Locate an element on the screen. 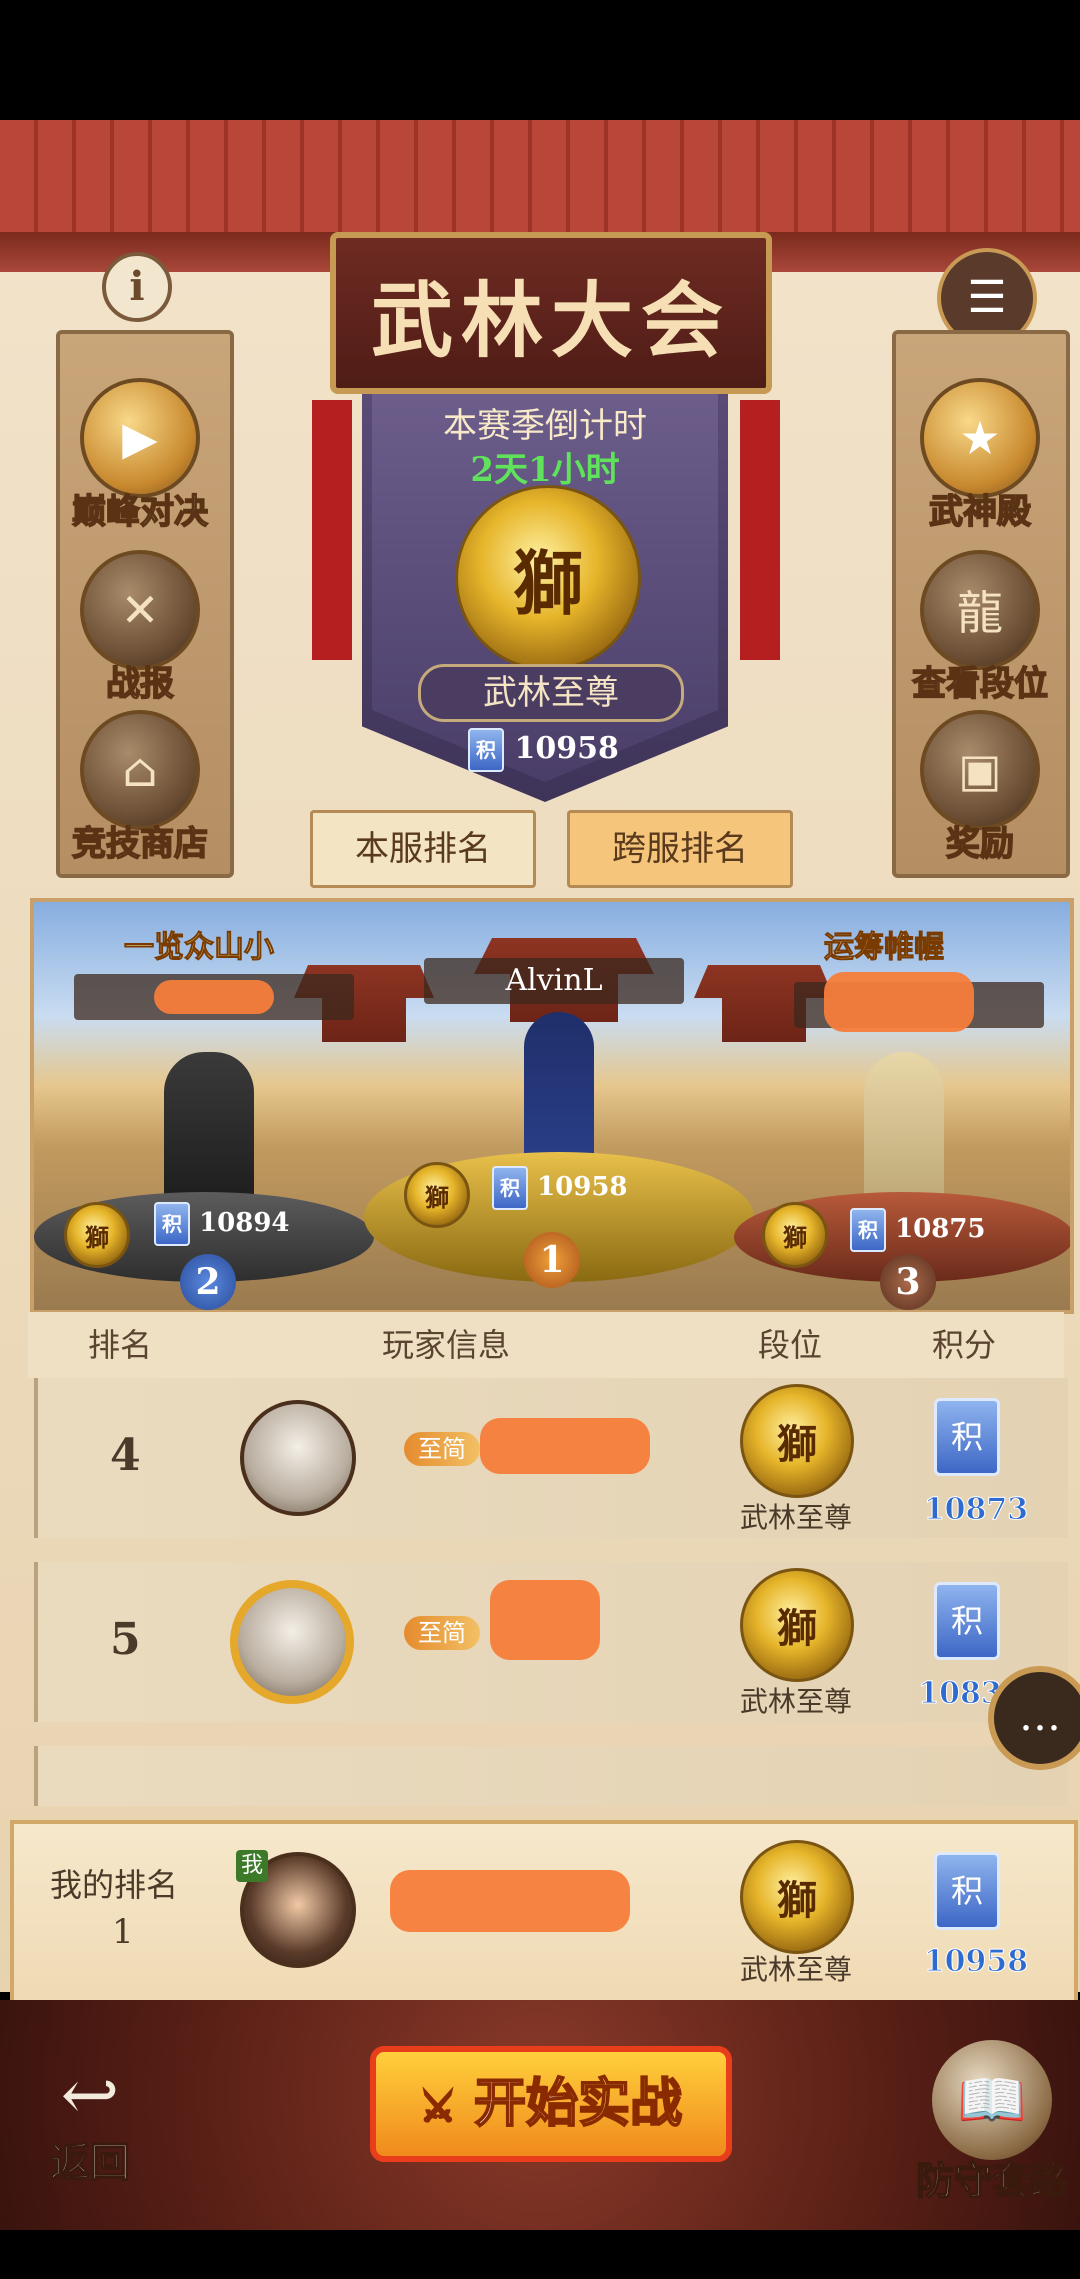  info-button: i is located at coordinates (137, 287).